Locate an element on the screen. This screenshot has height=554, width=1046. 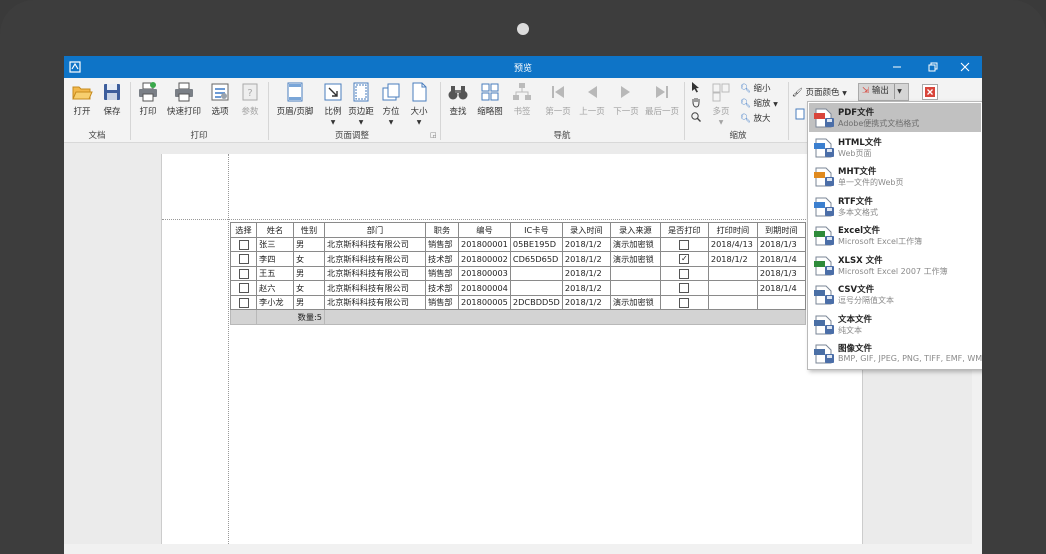
cell-source is located at coordinates (635, 273).